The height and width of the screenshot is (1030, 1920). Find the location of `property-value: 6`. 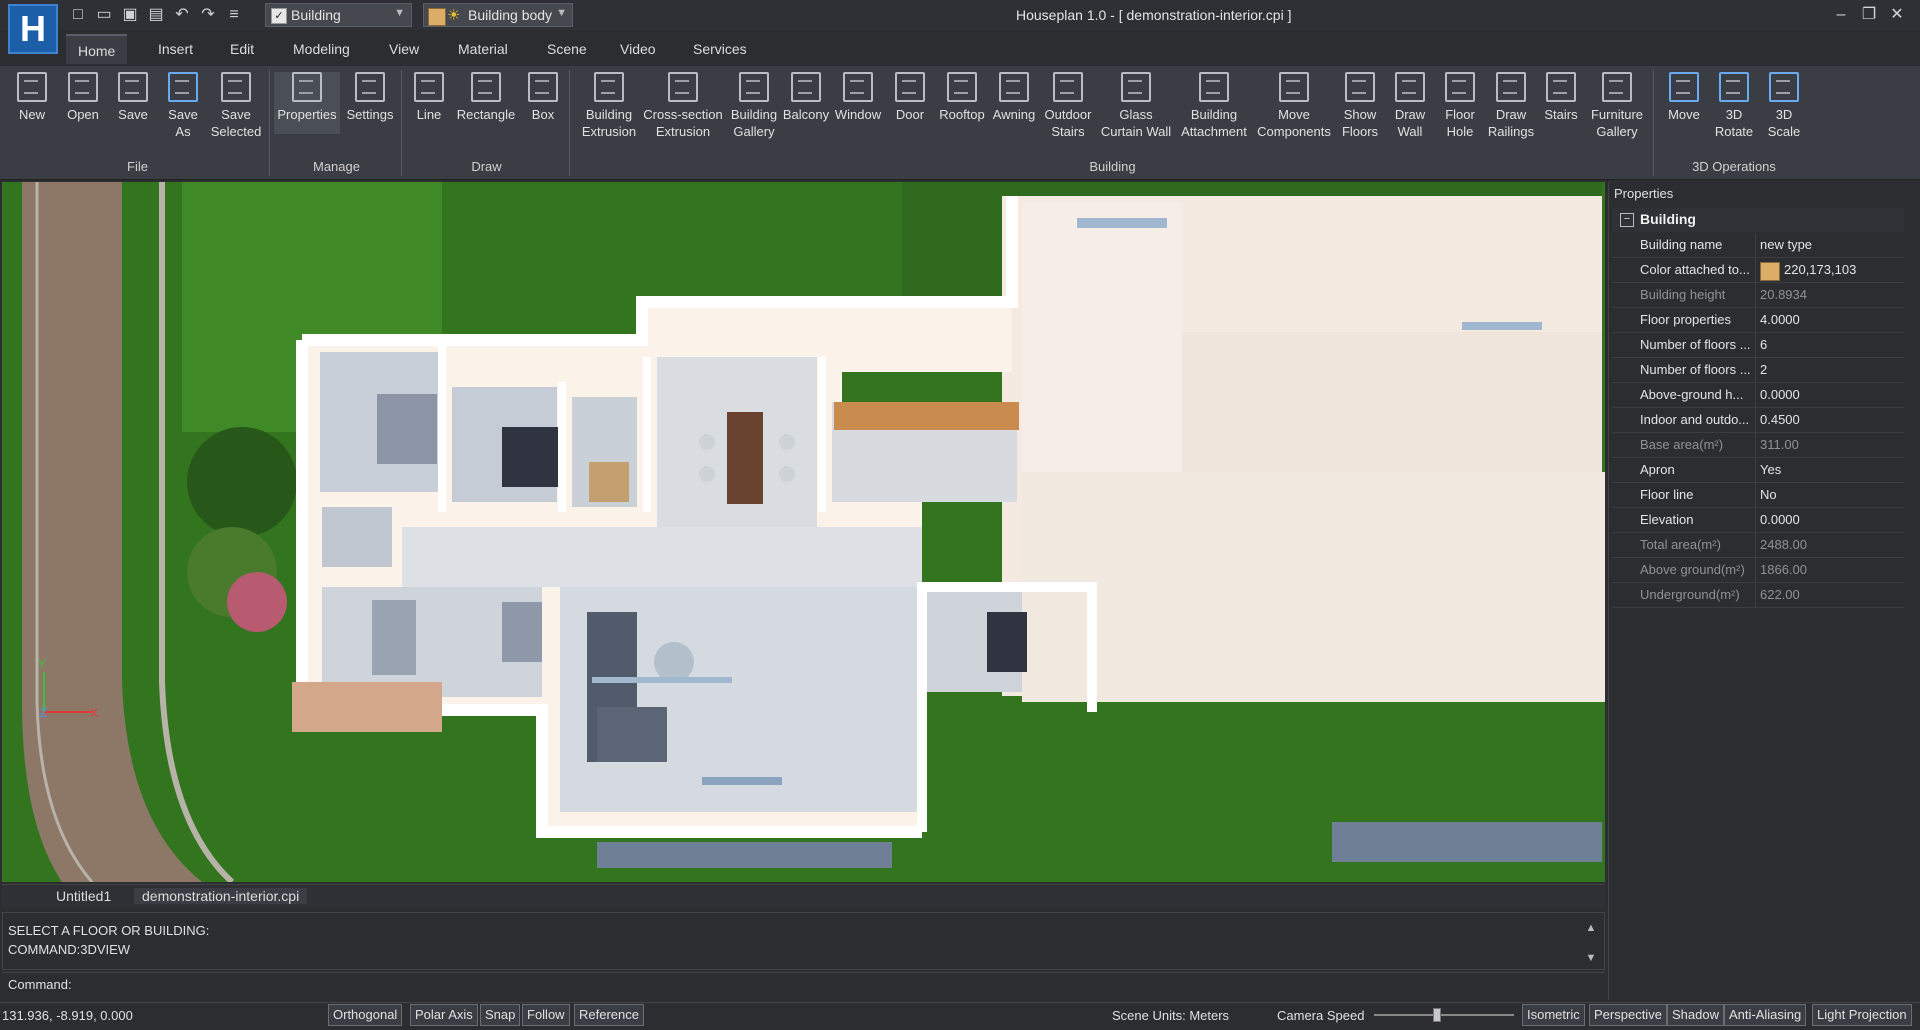

property-value: 6 is located at coordinates (1763, 344).